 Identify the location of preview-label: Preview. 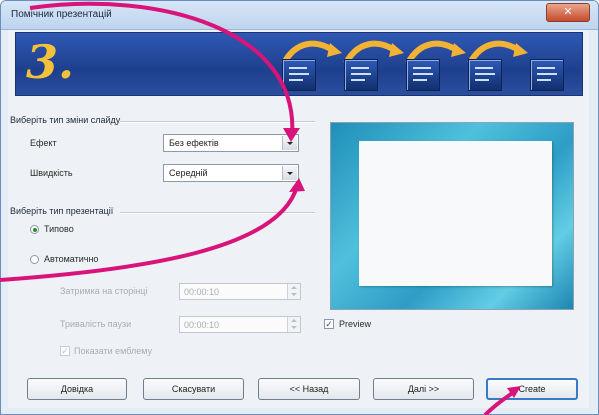
(355, 324).